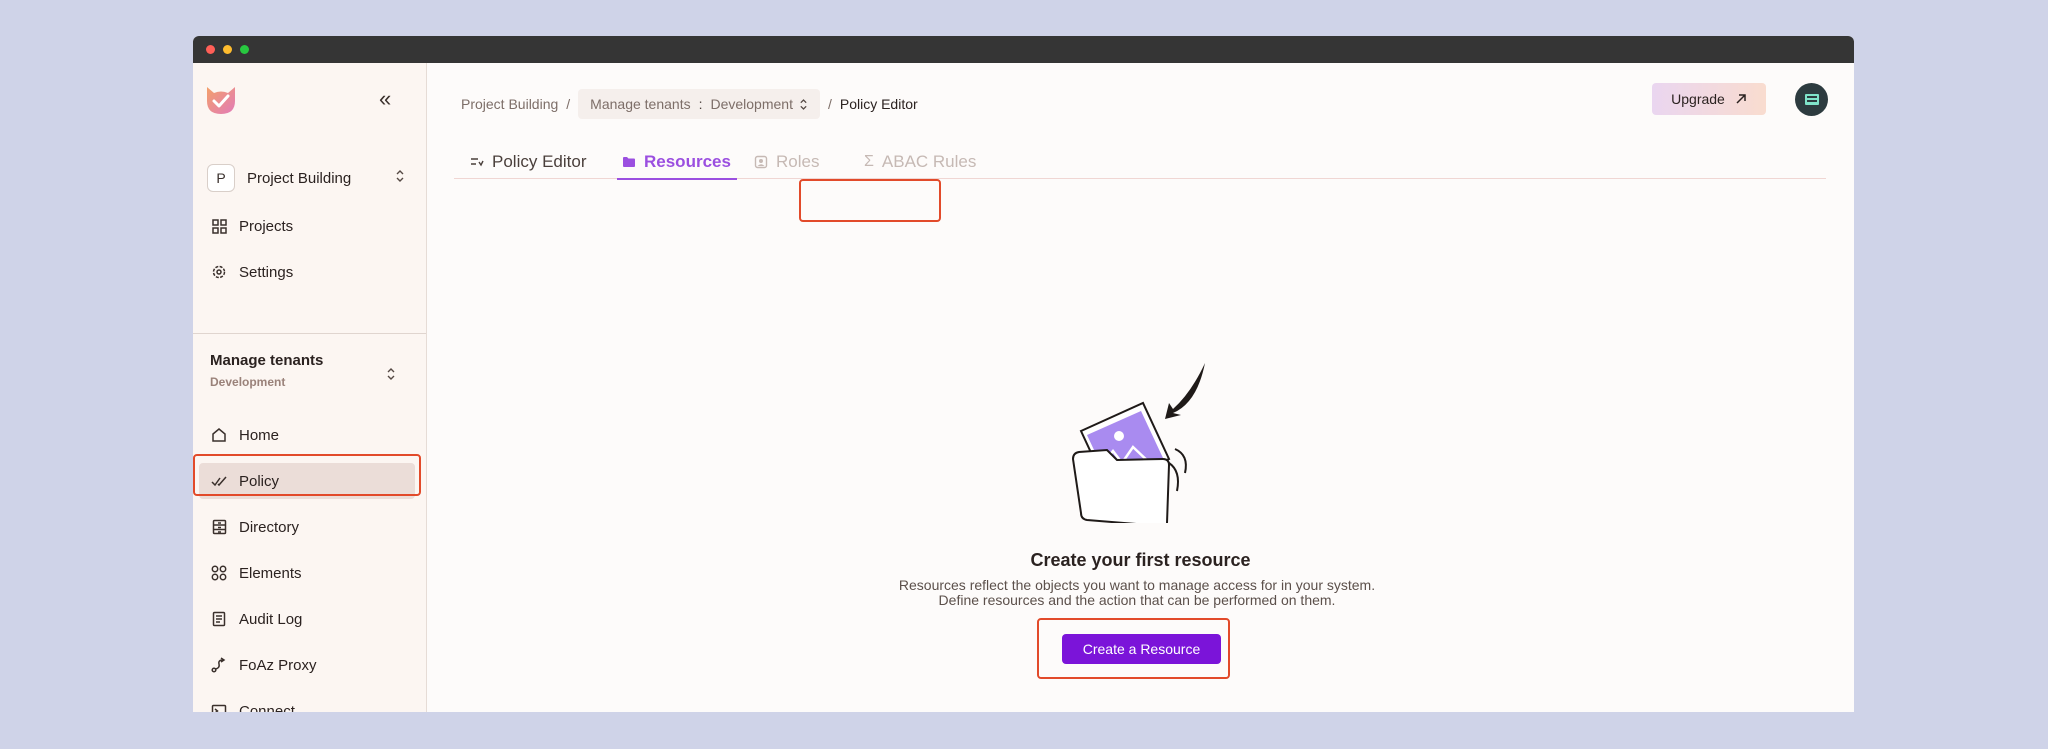 The width and height of the screenshot is (2048, 749). I want to click on tenant-environment: Development, so click(248, 382).